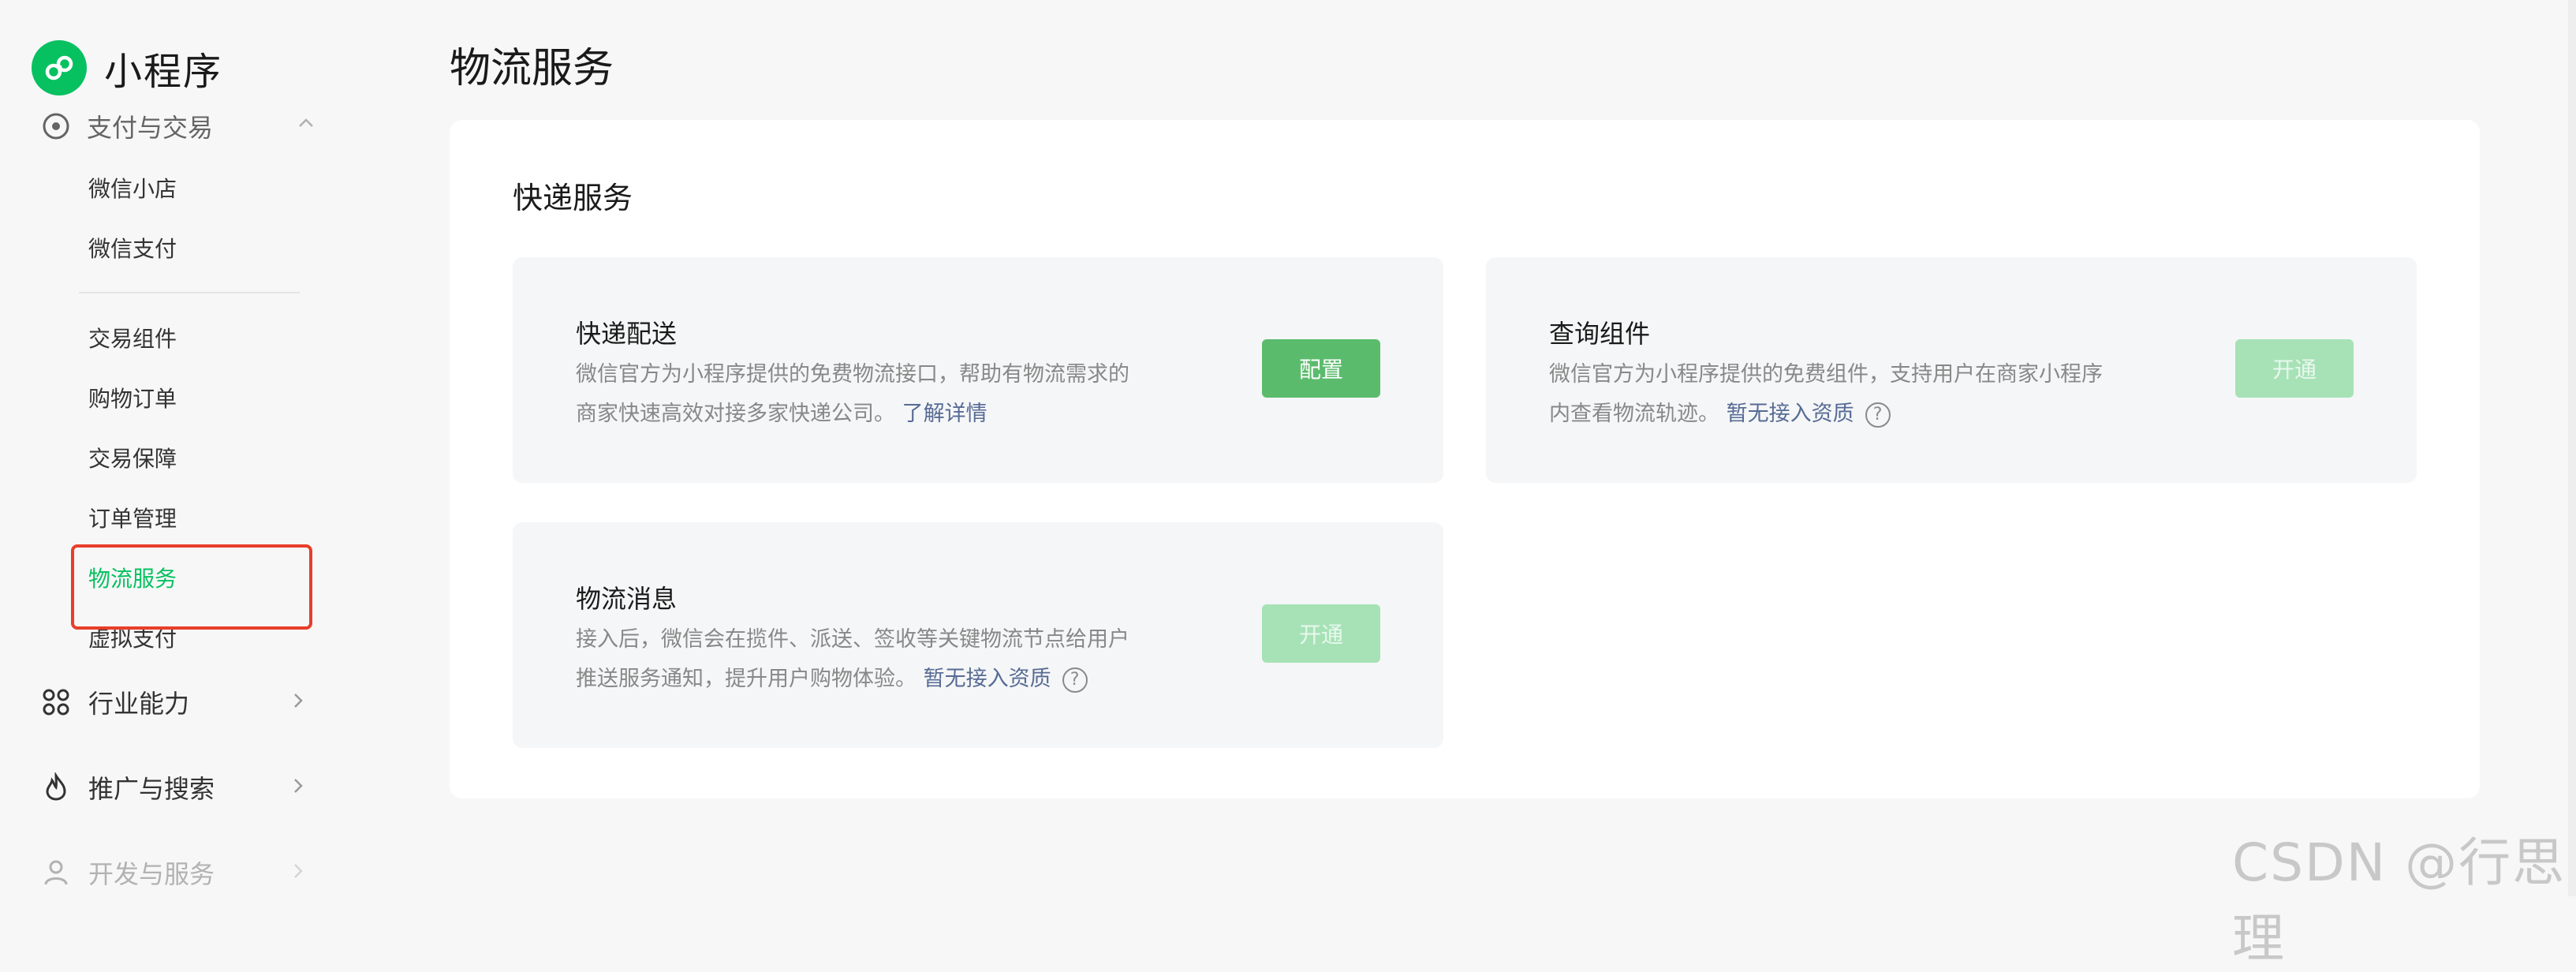  I want to click on page-title: 物流服务, so click(532, 68).